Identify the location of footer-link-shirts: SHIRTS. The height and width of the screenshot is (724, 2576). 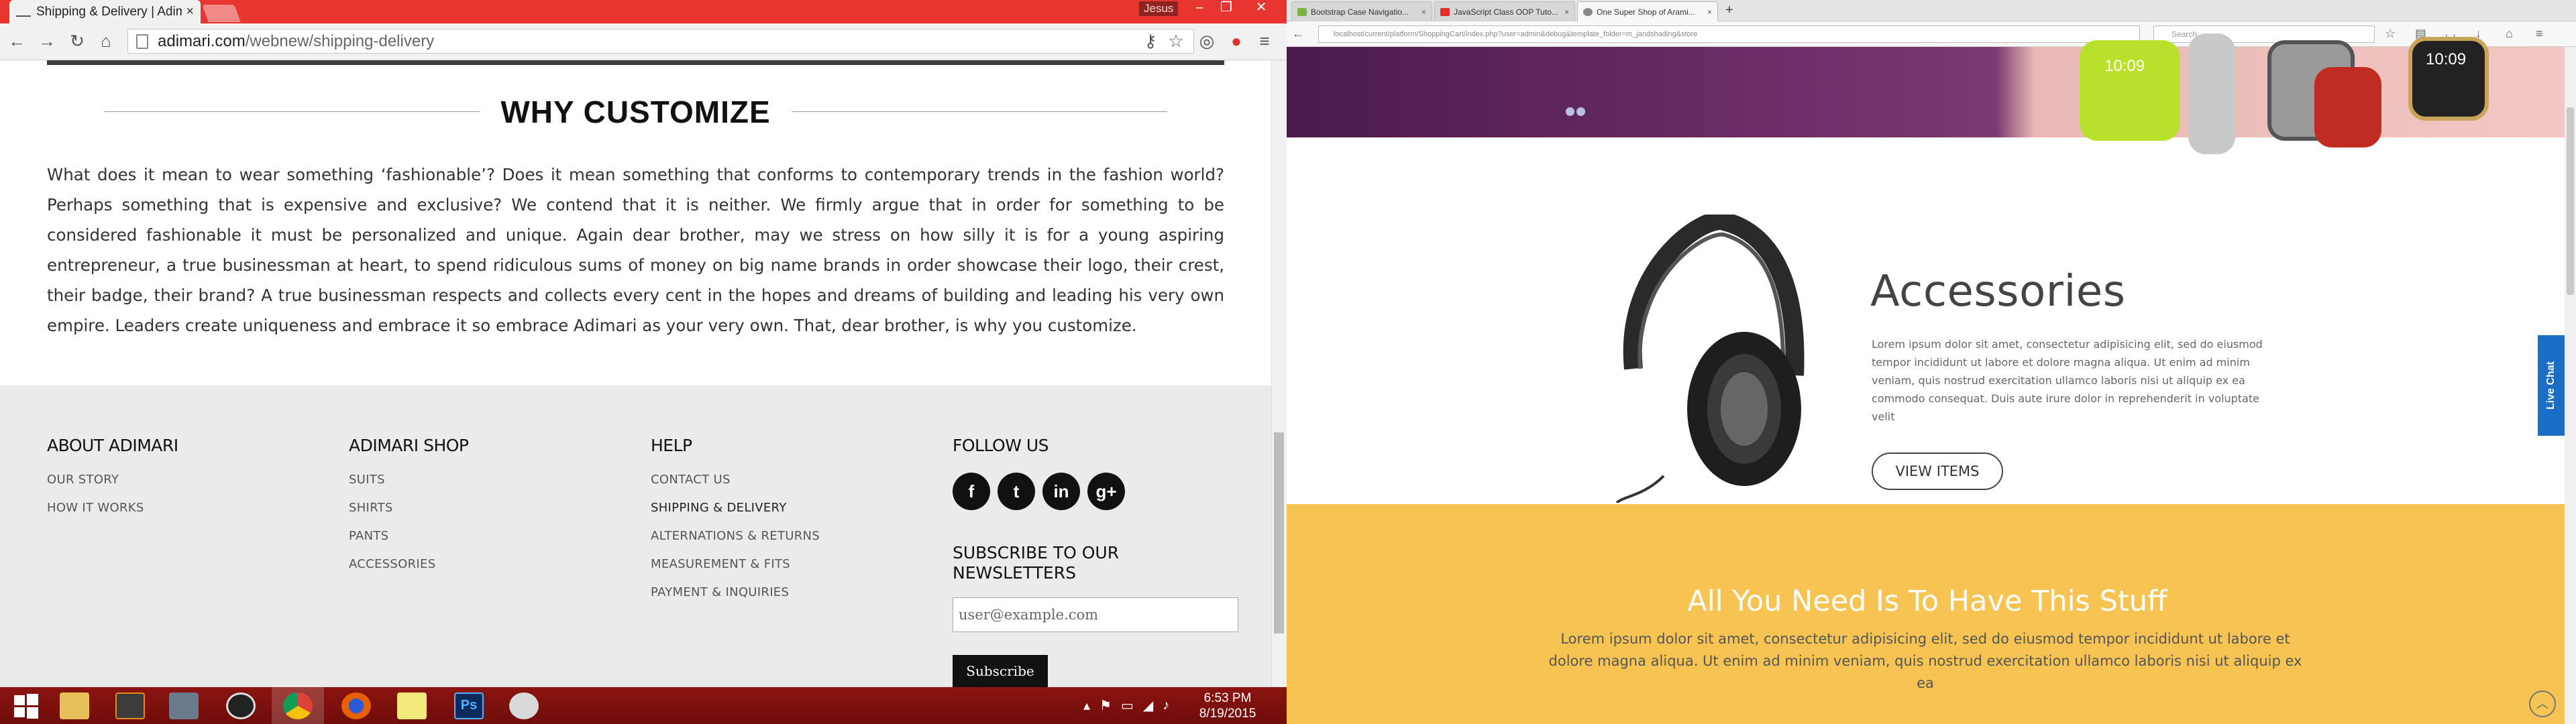
(409, 508).